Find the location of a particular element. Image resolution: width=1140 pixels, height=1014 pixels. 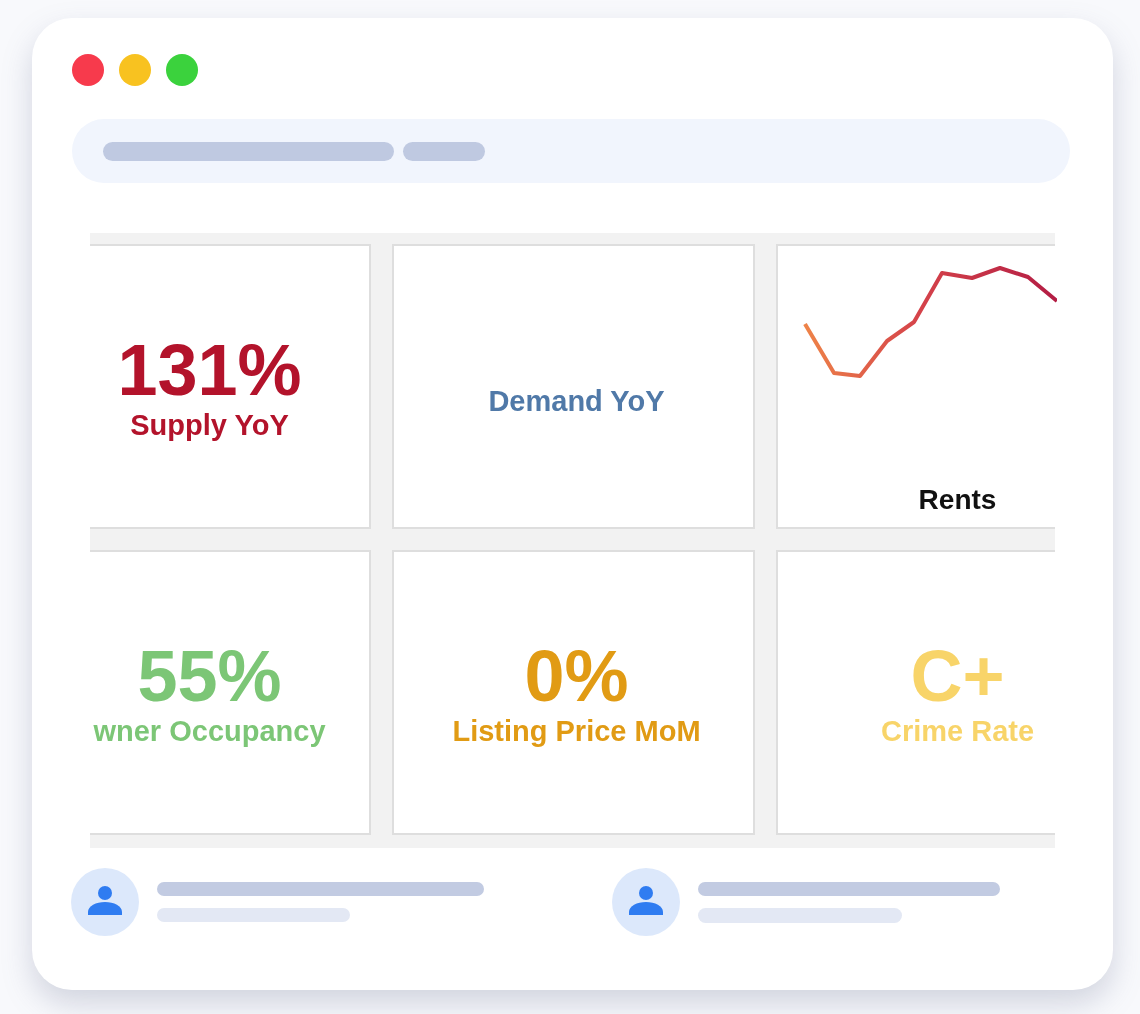

metric-label: wner Occupancy is located at coordinates (209, 730).